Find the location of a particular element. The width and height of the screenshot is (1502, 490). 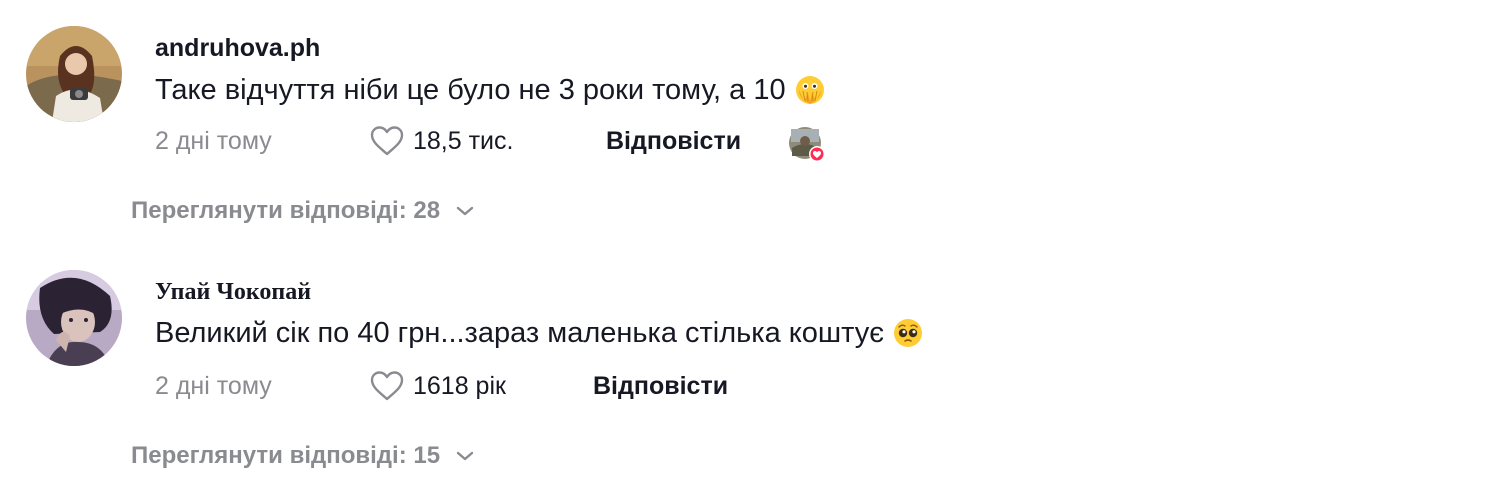

username: Упай Чокопай is located at coordinates (233, 292).